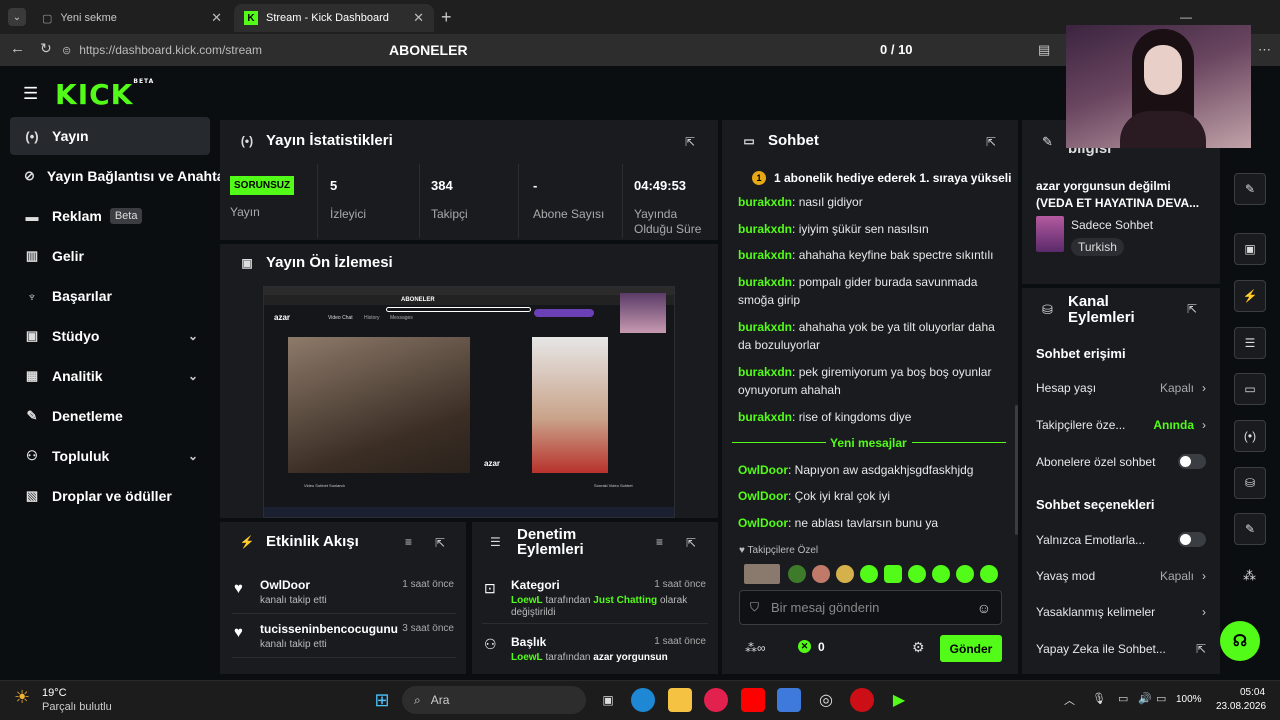 Image resolution: width=1280 pixels, height=720 pixels. Describe the element at coordinates (1123, 698) in the screenshot. I see `network-icon: ▭` at that location.